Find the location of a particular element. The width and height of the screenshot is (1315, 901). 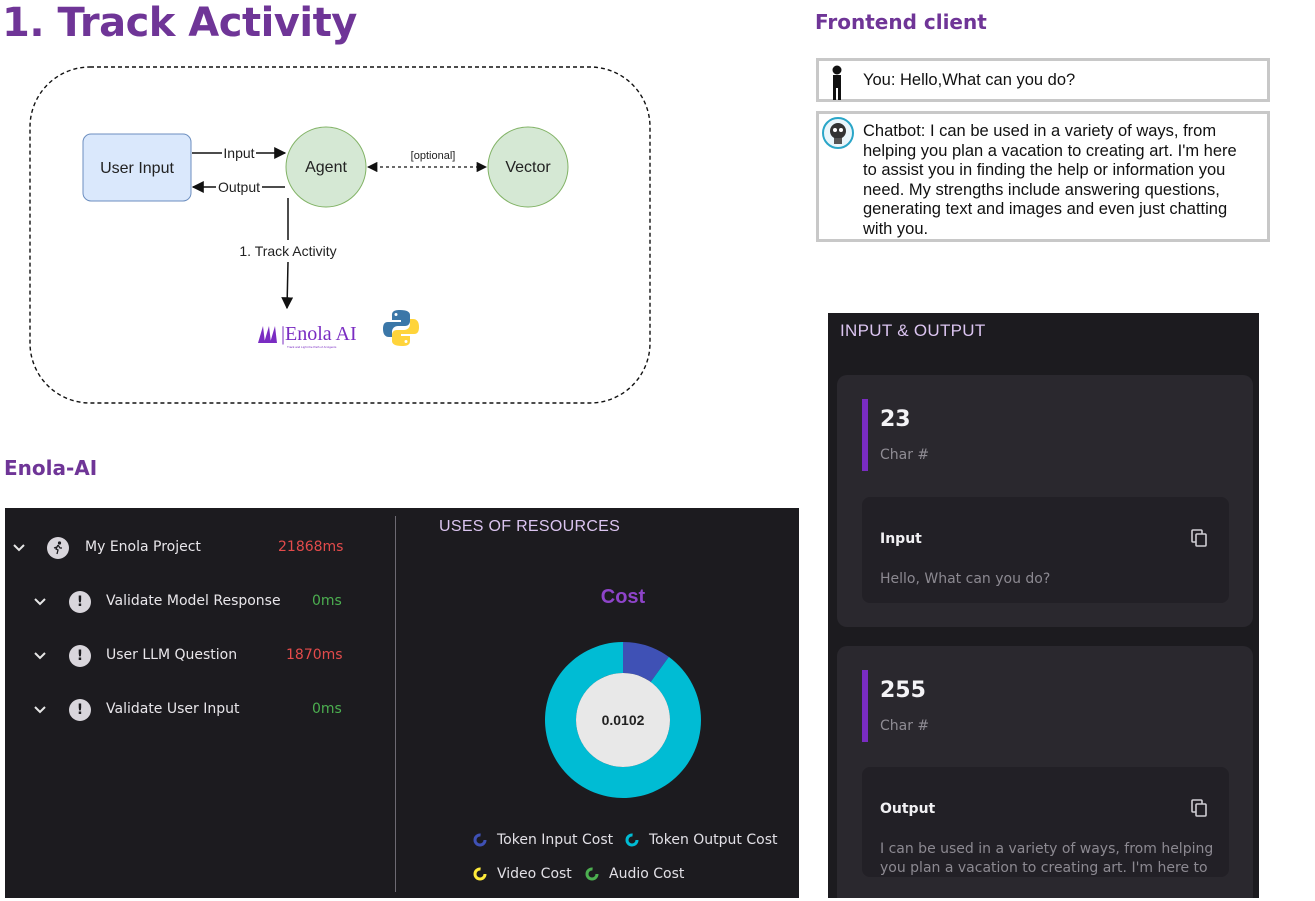

donut-center-value: 0.0102 is located at coordinates (623, 720).